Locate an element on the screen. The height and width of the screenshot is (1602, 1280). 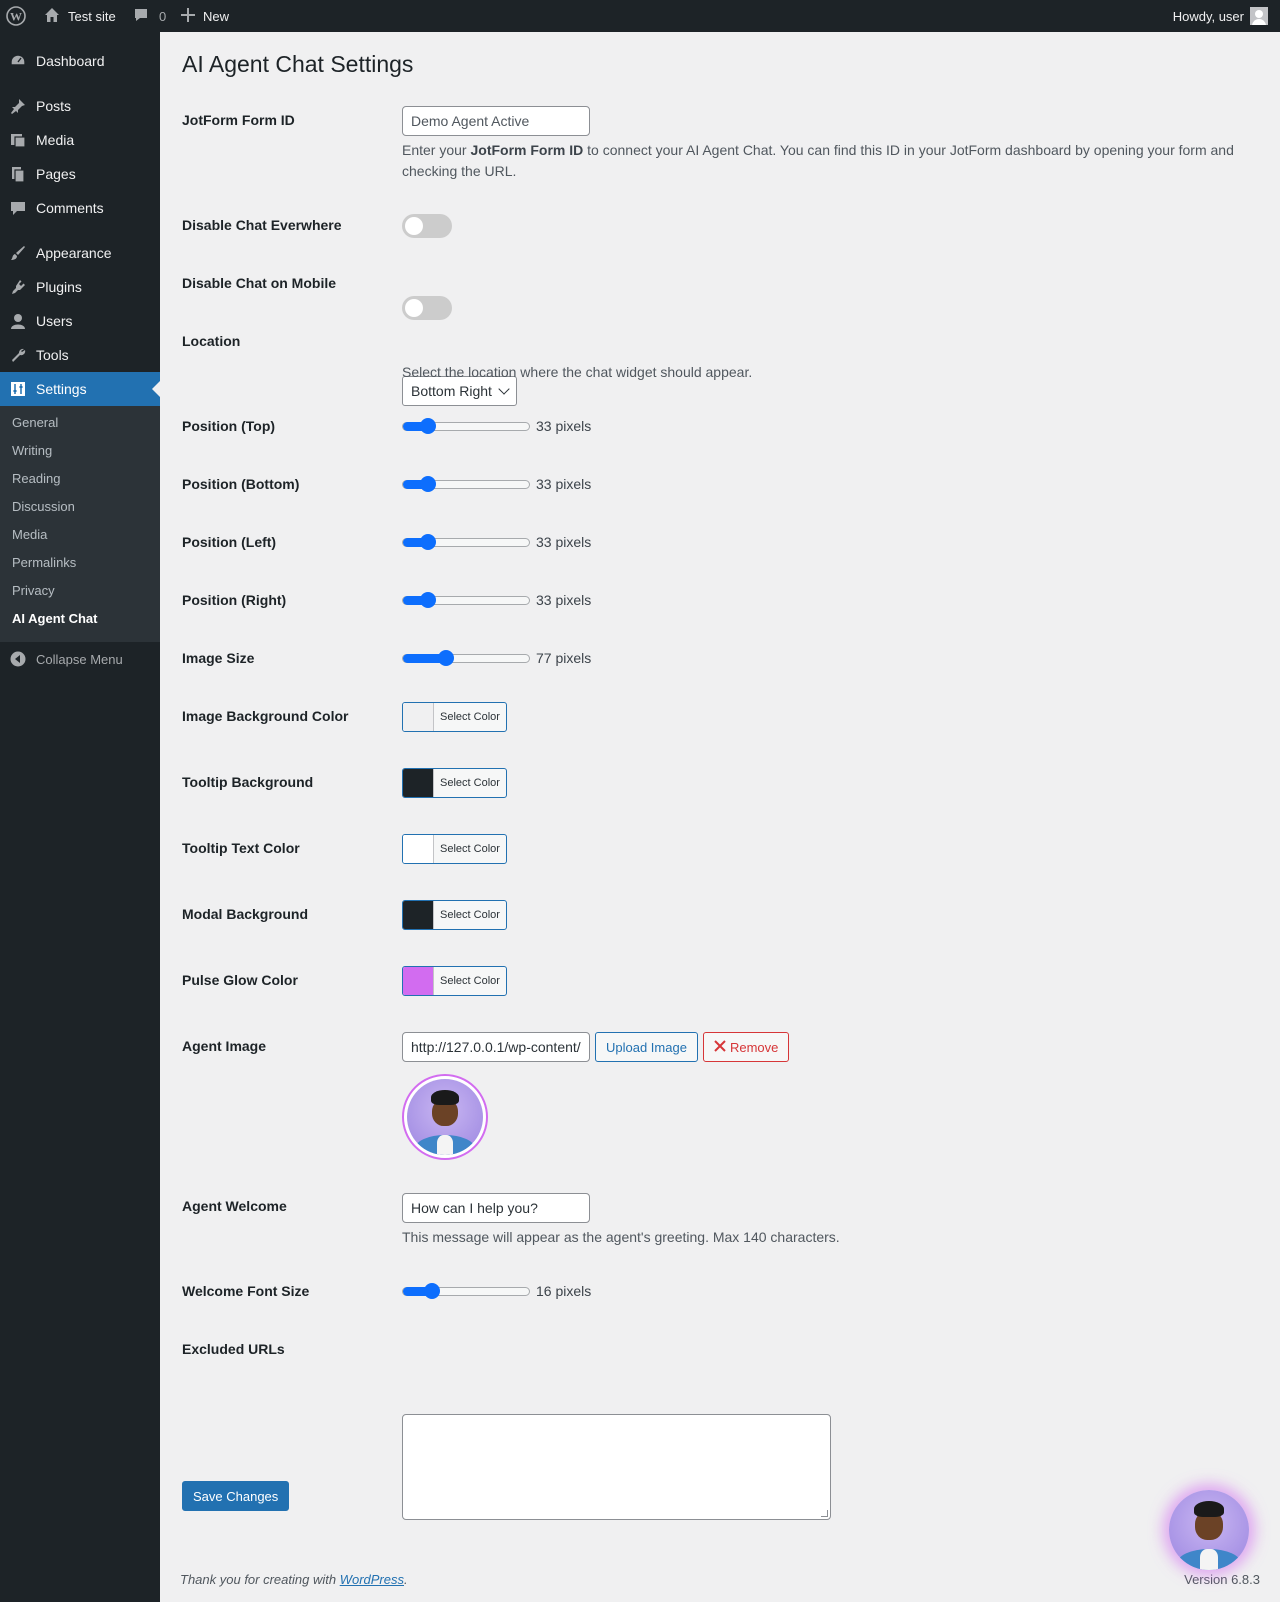
sidebar-item-media: Media is located at coordinates (80, 140).